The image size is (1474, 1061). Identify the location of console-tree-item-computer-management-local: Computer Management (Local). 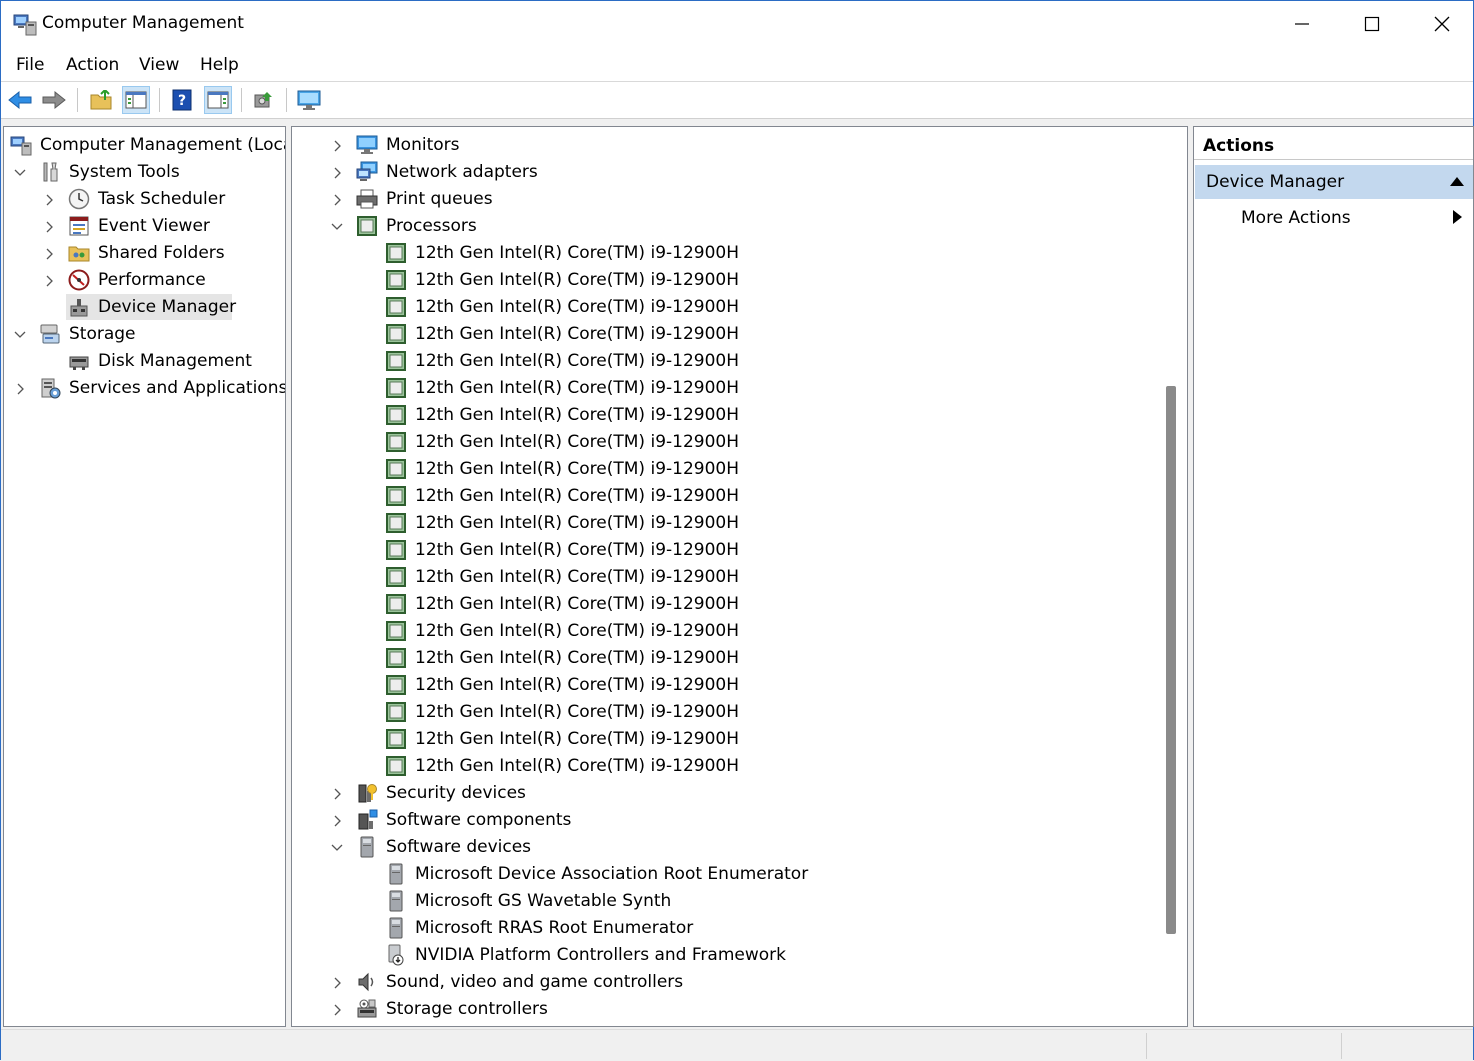
(147, 144).